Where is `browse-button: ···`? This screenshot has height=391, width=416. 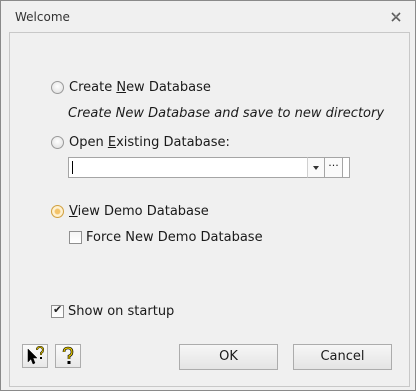
browse-button: ··· is located at coordinates (333, 167).